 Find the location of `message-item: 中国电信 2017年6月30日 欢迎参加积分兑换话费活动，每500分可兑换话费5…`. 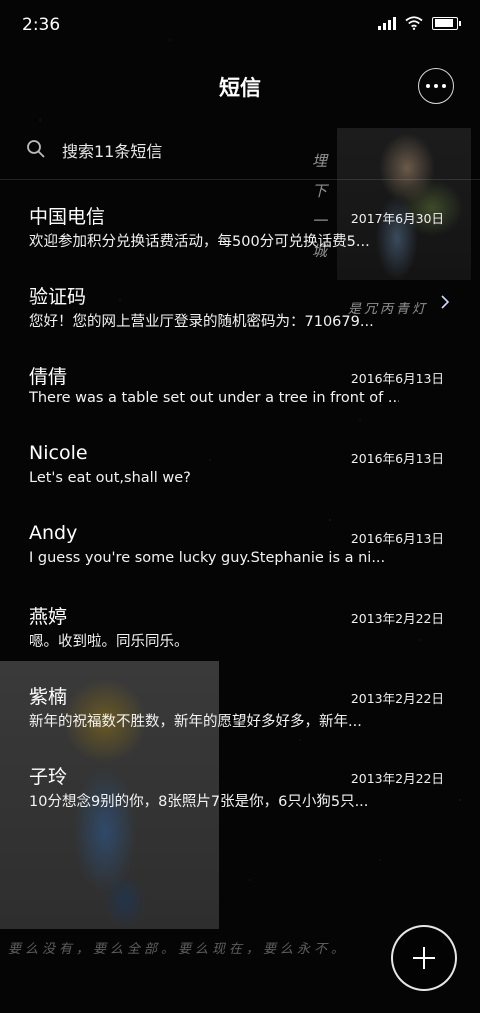

message-item: 中国电信 2017年6月30日 欢迎参加积分兑换话费活动，每500分可兑换话费5… is located at coordinates (240, 226).